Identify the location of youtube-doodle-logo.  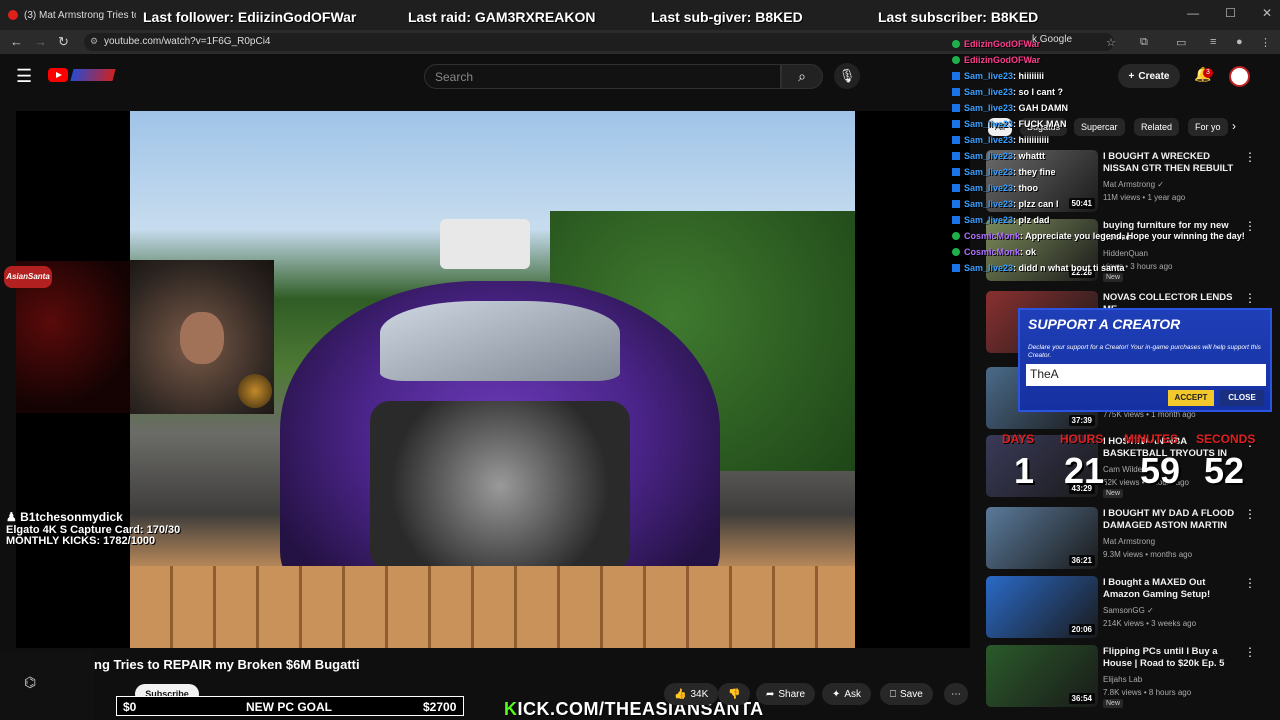
(93, 75).